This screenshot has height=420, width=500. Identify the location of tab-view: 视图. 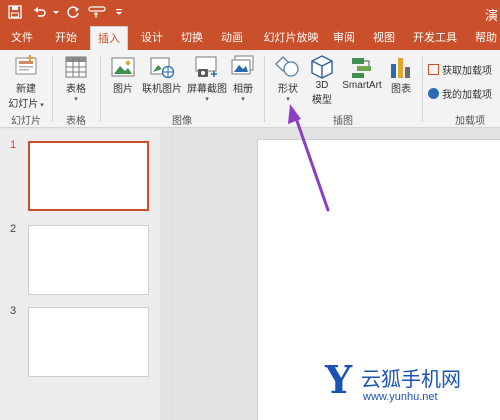
(384, 38).